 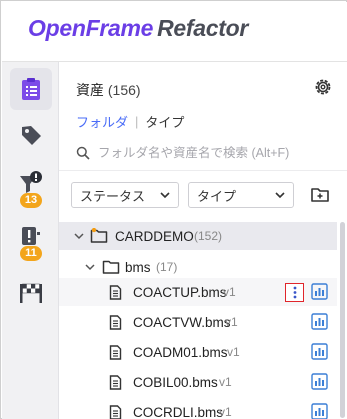 I want to click on file-name: COCRDLI.bms, so click(x=178, y=411).